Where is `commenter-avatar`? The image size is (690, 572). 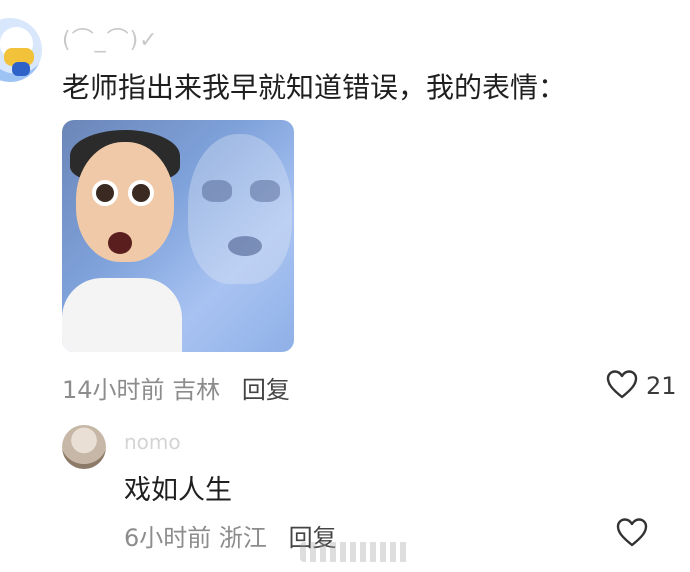
commenter-avatar is located at coordinates (21, 50).